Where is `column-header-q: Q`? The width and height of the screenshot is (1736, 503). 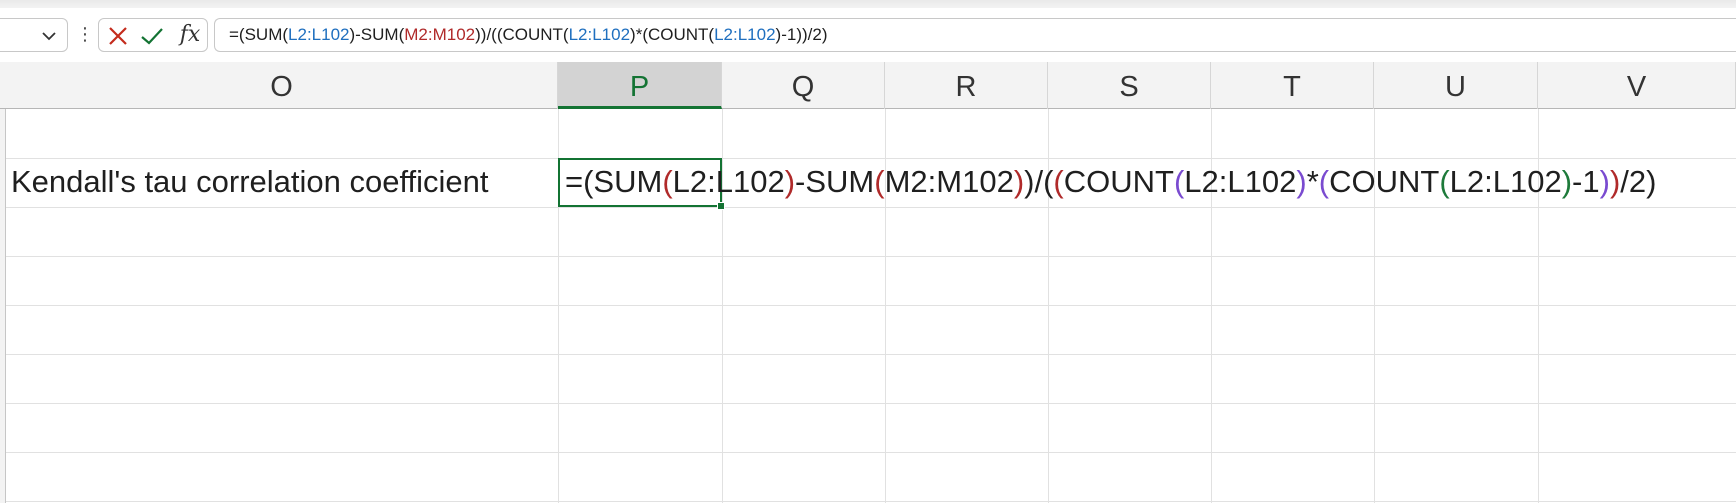
column-header-q: Q is located at coordinates (803, 85).